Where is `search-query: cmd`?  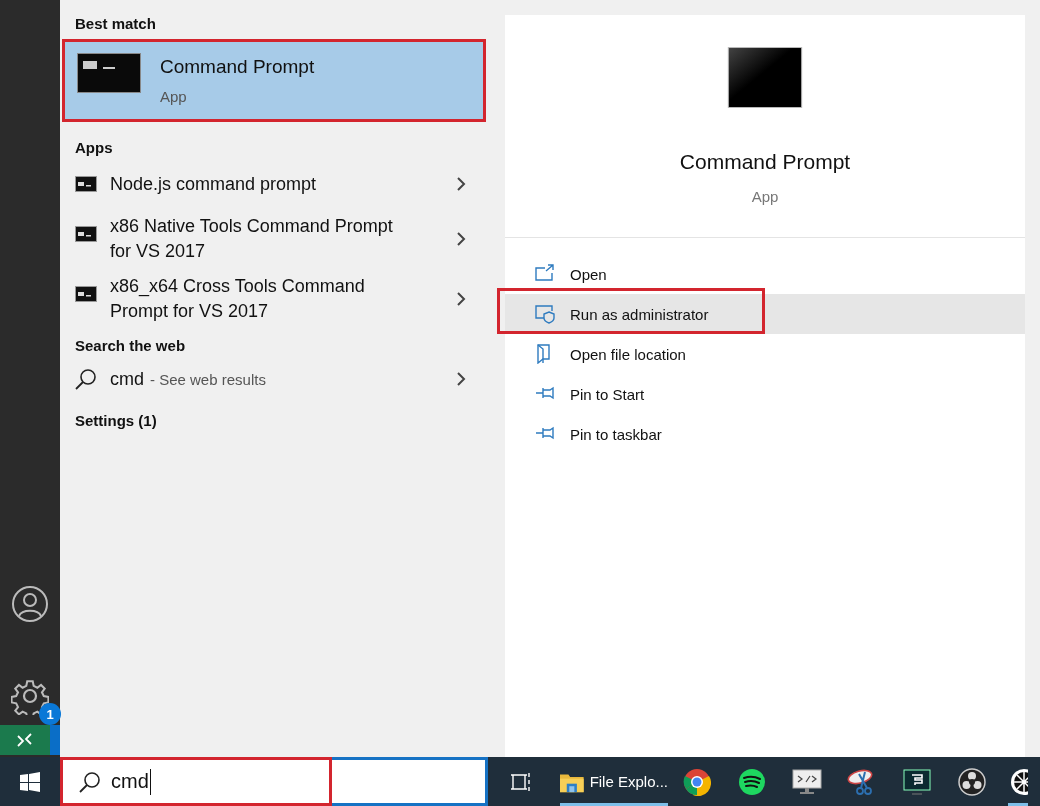
search-query: cmd is located at coordinates (127, 378).